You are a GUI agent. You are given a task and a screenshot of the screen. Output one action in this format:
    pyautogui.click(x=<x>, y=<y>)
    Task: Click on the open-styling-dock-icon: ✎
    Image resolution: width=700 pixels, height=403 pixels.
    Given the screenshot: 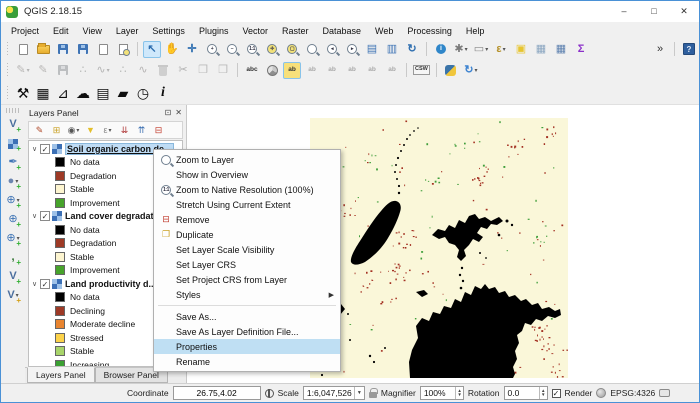 What is the action you would take?
    pyautogui.click(x=39, y=130)
    